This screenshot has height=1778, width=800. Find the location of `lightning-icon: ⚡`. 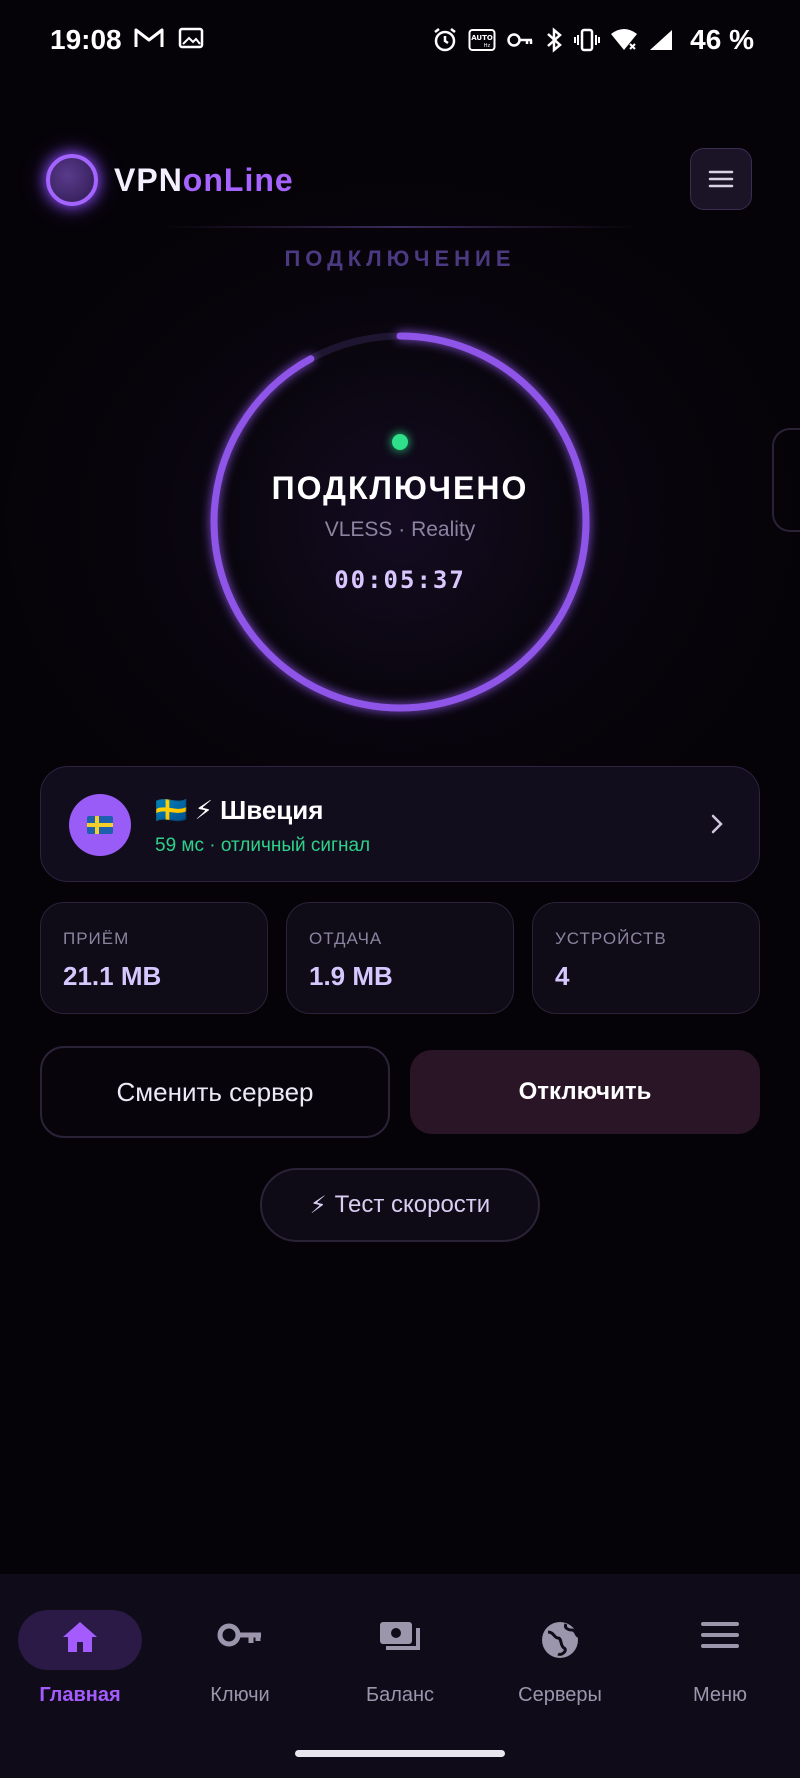

lightning-icon: ⚡ is located at coordinates (318, 1205).